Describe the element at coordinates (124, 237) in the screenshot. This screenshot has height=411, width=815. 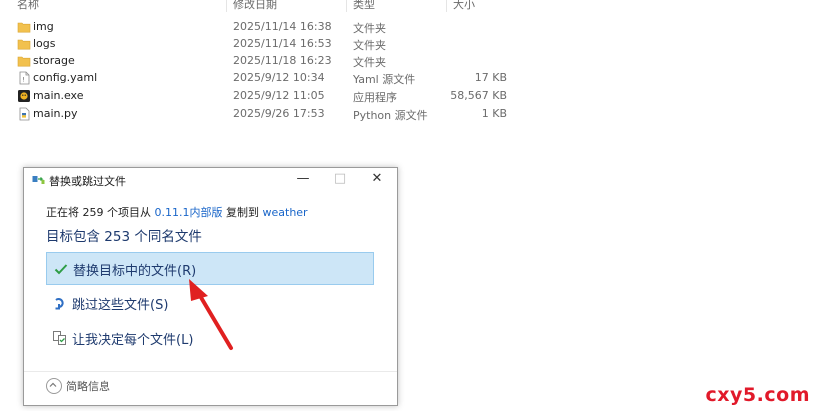
I see `conflict-headline: 目标包含 253 个同名文件` at that location.